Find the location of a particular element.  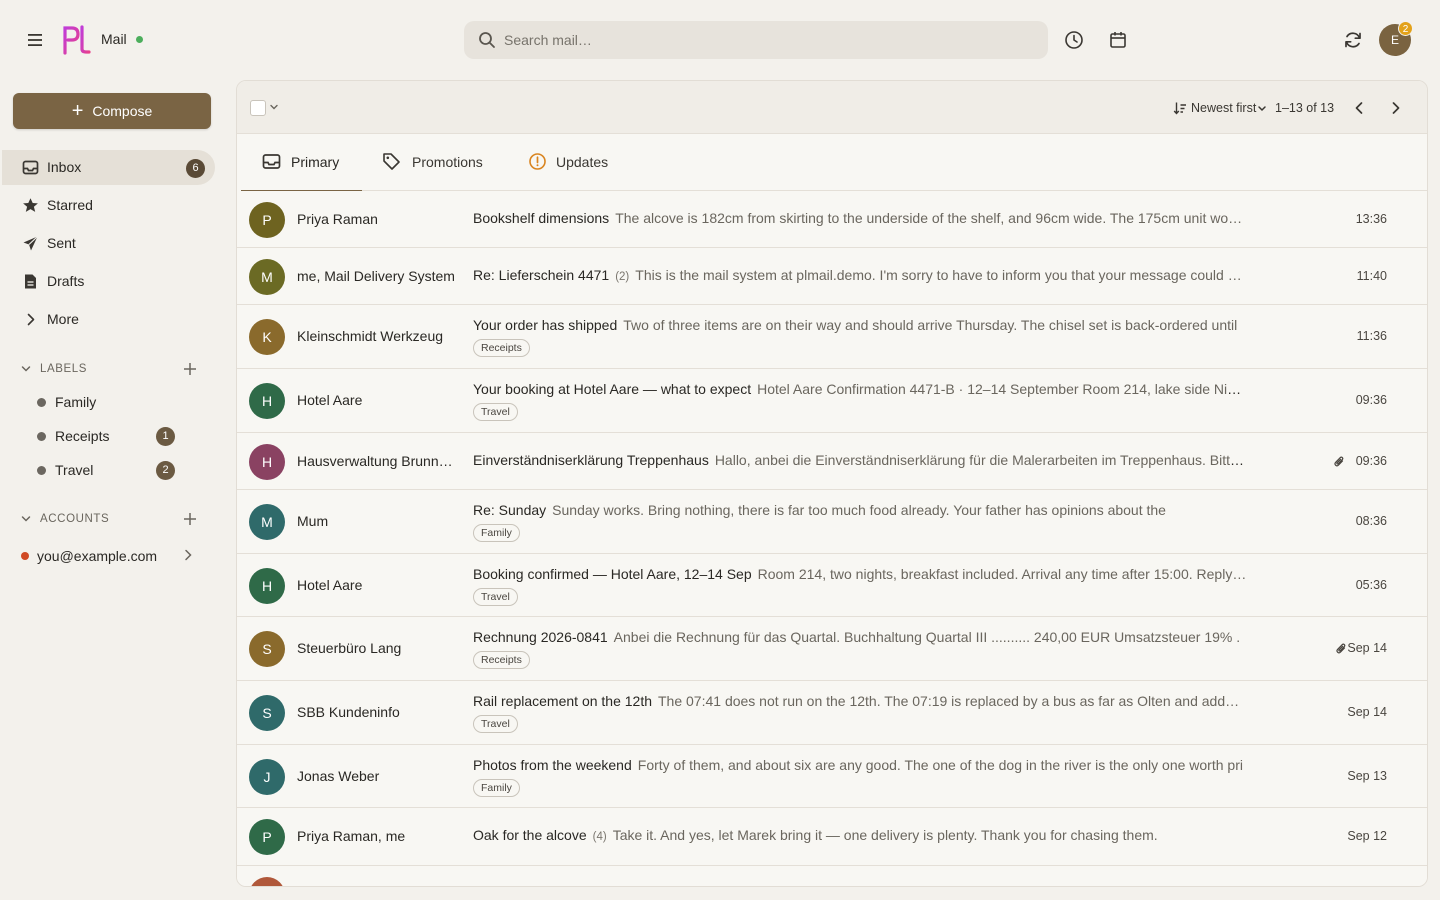

refresh-icon is located at coordinates (1353, 40).